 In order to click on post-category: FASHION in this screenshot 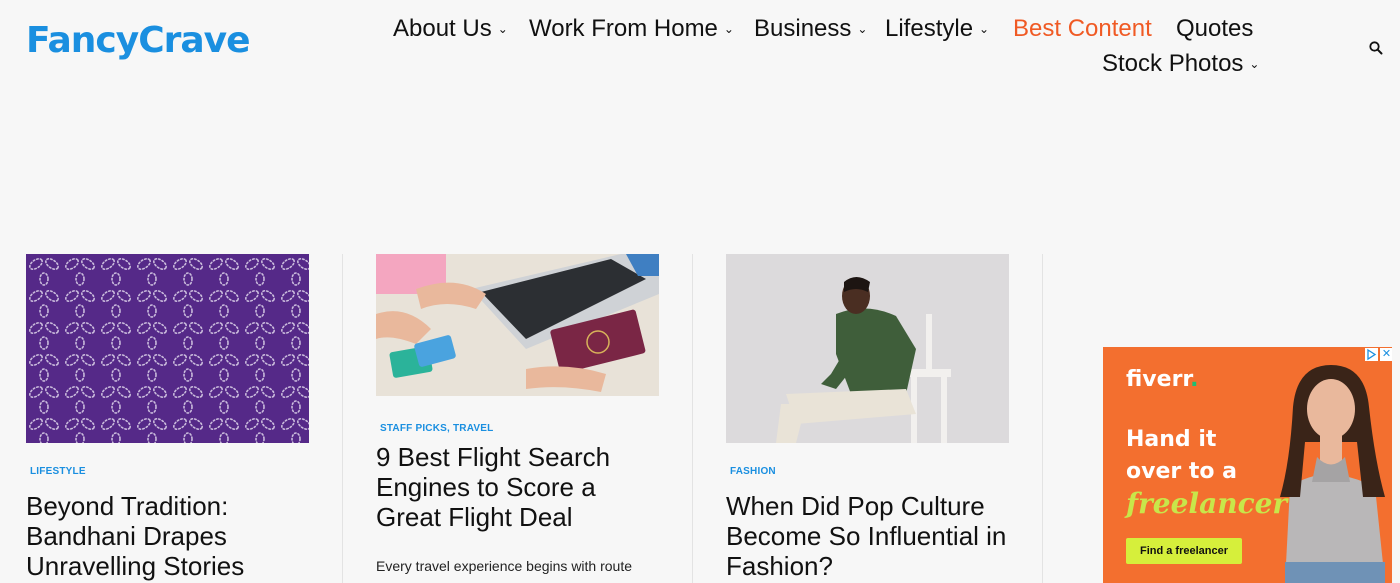, I will do `click(869, 471)`.